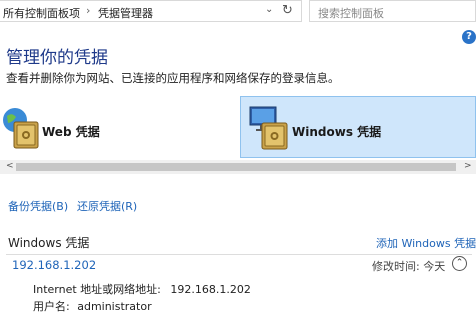 The width and height of the screenshot is (476, 314). Describe the element at coordinates (469, 37) in the screenshot. I see `help-icon: ?` at that location.